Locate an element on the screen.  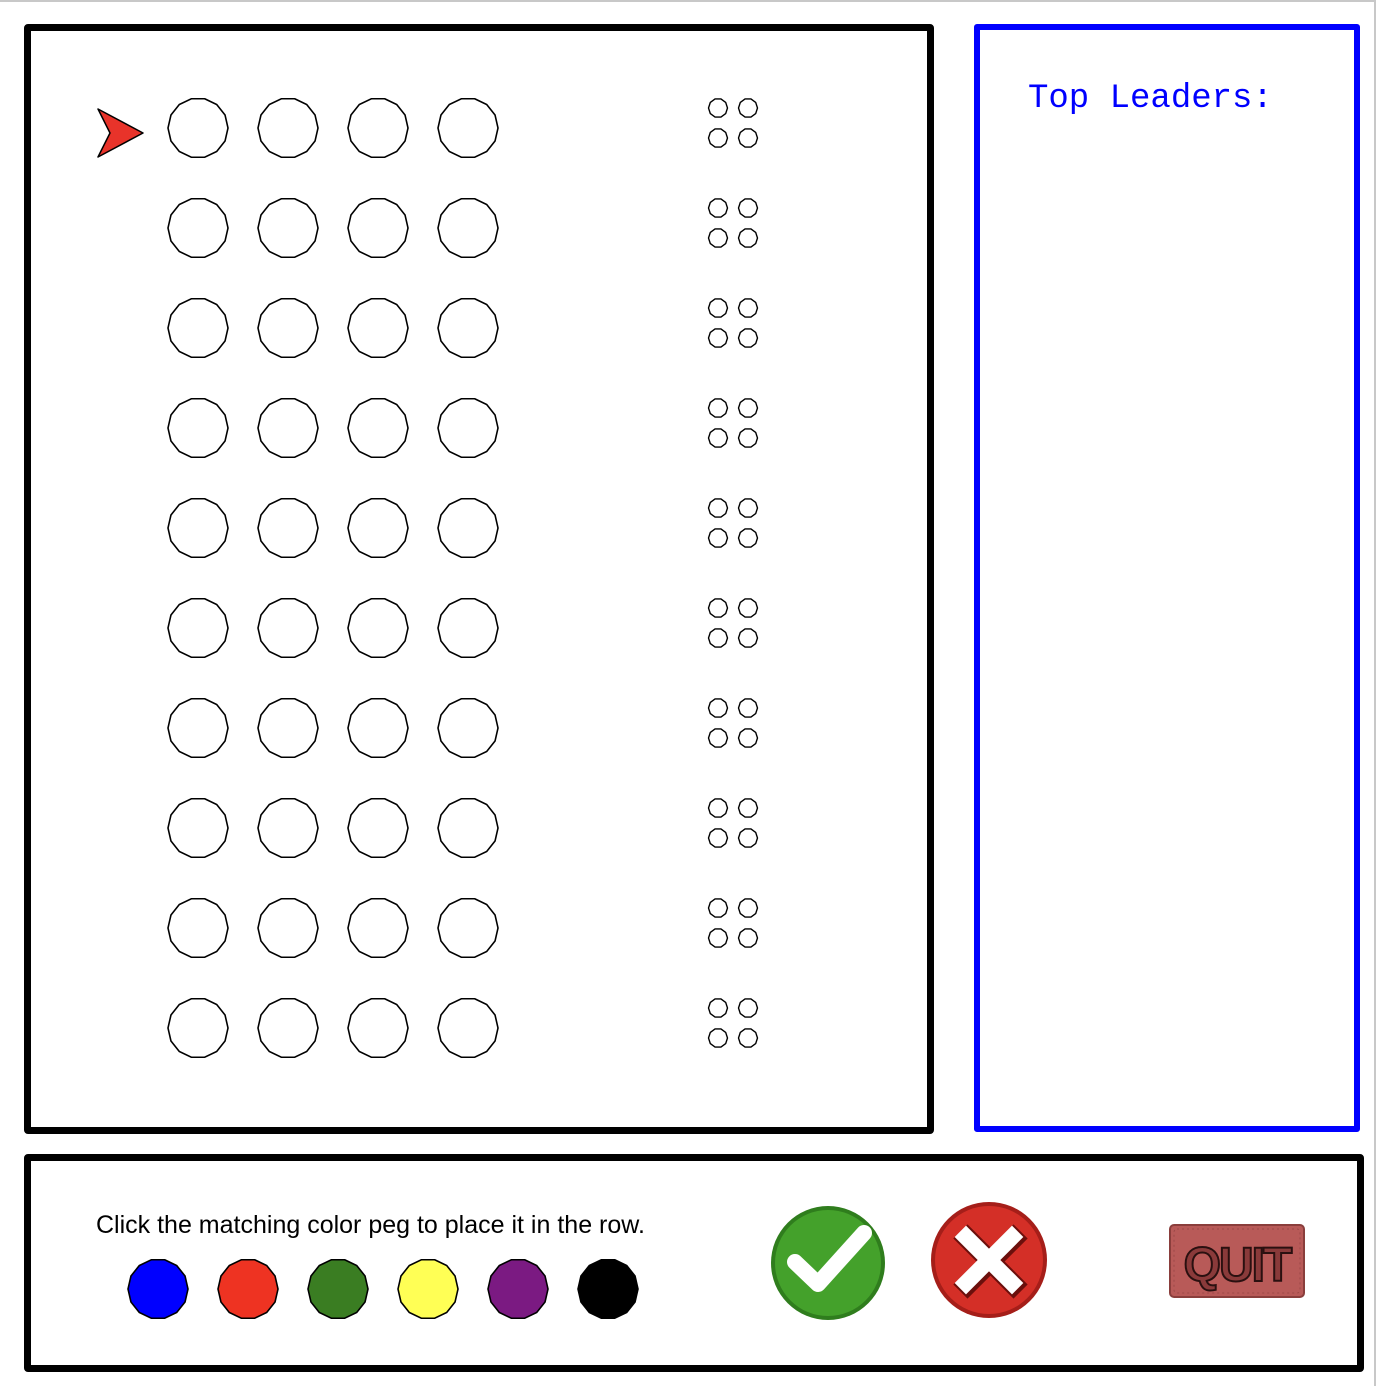
quit-button-graphic: QUIT is located at coordinates (1237, 1261).